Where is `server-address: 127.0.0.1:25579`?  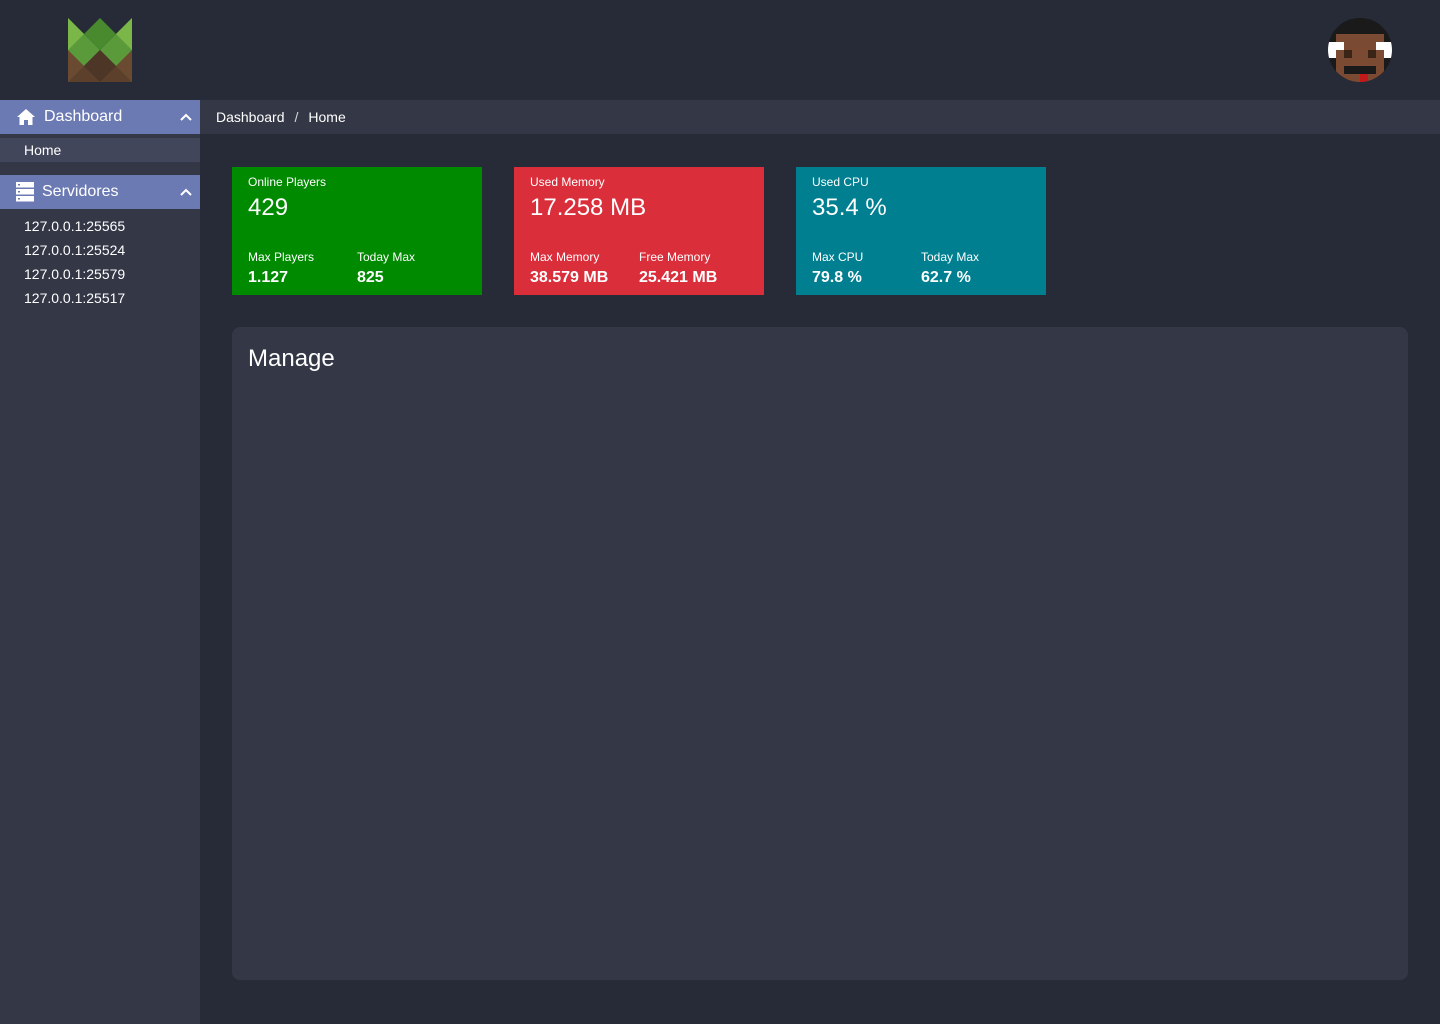
server-address: 127.0.0.1:25579 is located at coordinates (75, 274).